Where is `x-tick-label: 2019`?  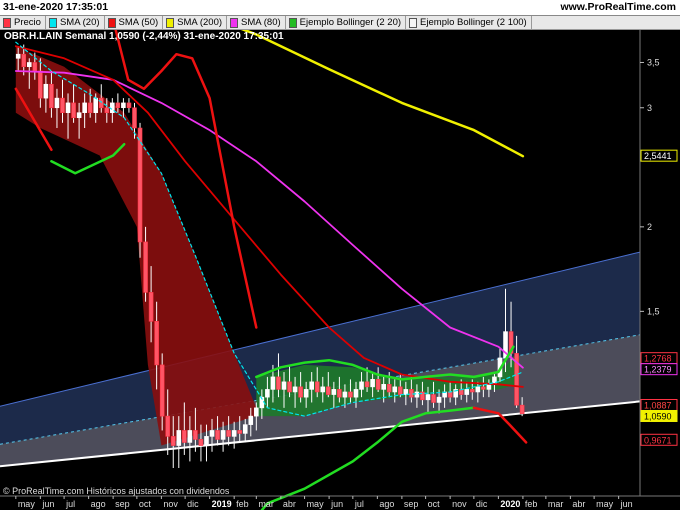
x-tick-label: 2019 is located at coordinates (222, 504).